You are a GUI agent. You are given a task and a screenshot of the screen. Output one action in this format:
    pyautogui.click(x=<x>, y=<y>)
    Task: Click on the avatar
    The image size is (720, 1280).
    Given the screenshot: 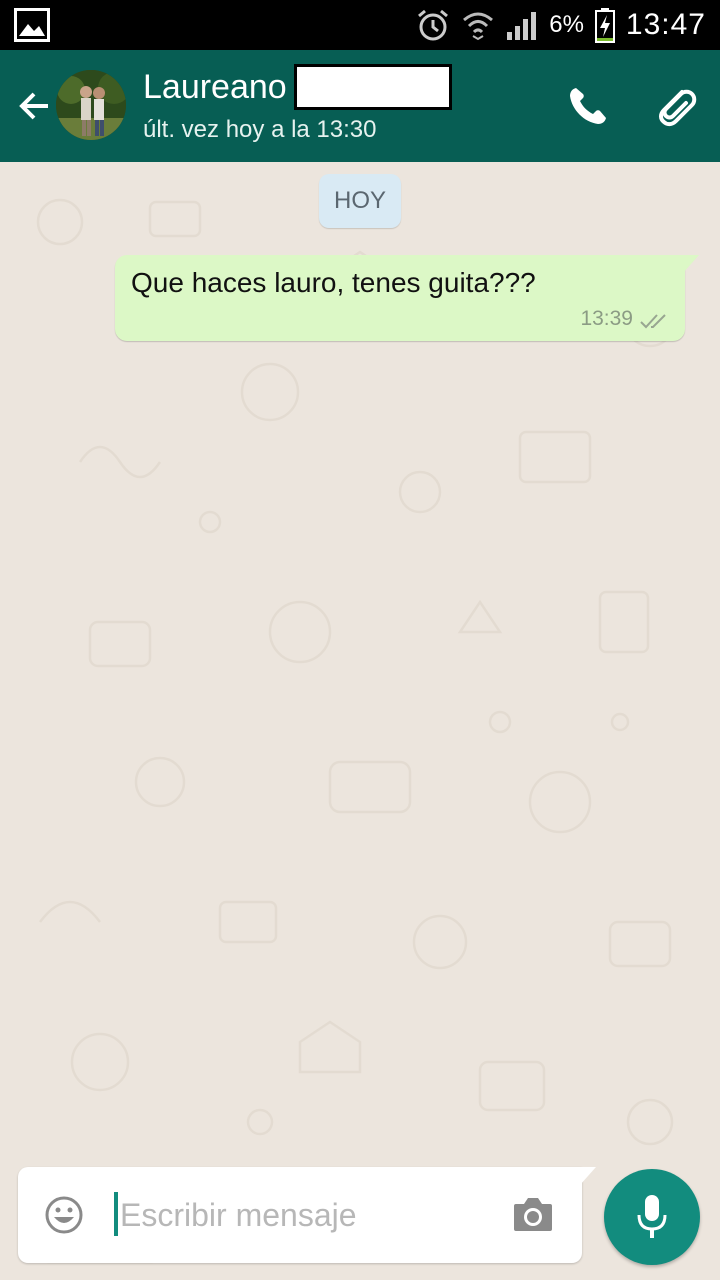 What is the action you would take?
    pyautogui.click(x=91, y=105)
    